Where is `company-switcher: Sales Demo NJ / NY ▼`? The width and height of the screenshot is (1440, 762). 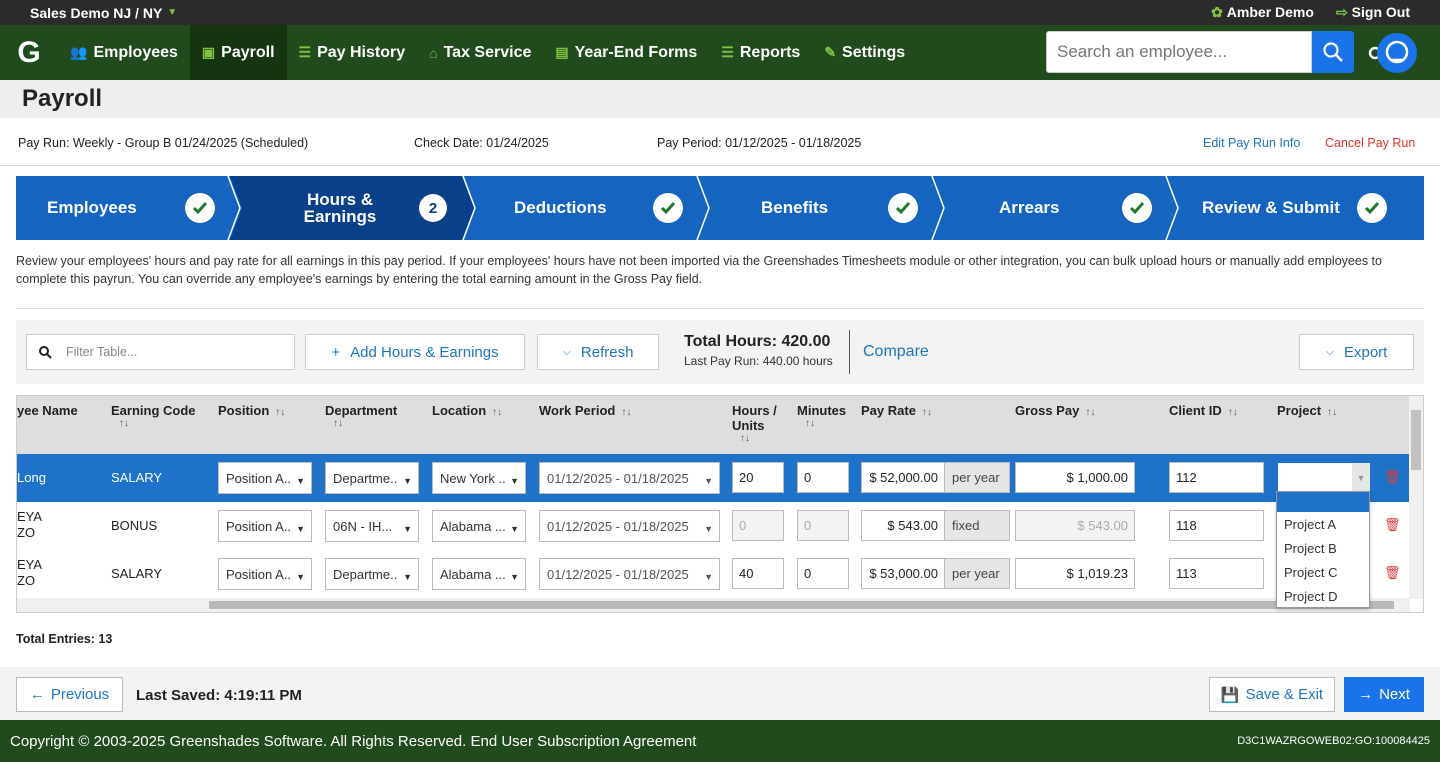 company-switcher: Sales Demo NJ / NY ▼ is located at coordinates (103, 13).